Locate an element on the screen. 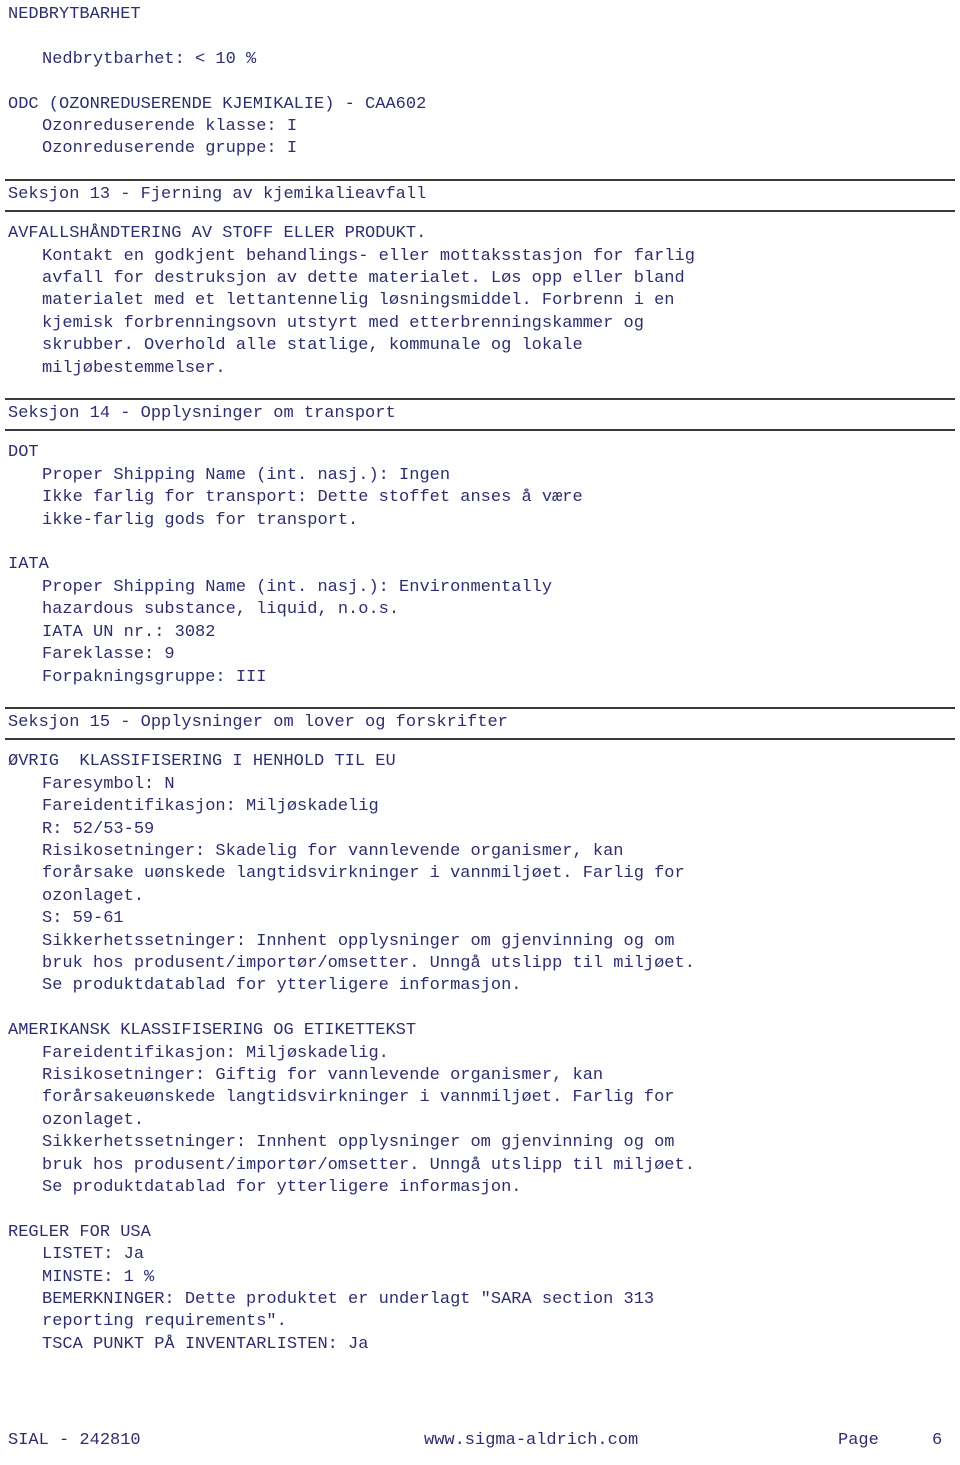 This screenshot has height=1465, width=960. iata-line: Forpakningsgruppe: III is located at coordinates (154, 677).